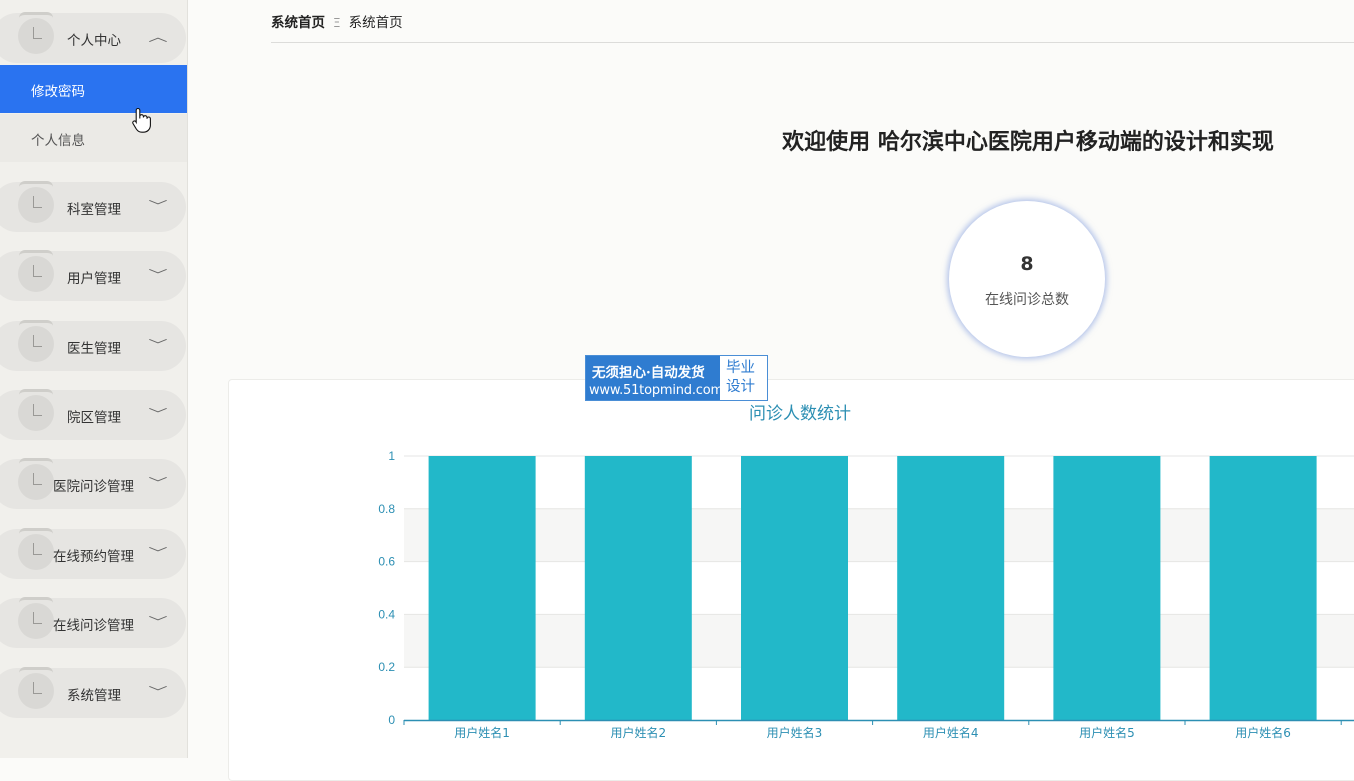  What do you see at coordinates (740, 387) in the screenshot?
I see `watermark-right-line2: 设计` at bounding box center [740, 387].